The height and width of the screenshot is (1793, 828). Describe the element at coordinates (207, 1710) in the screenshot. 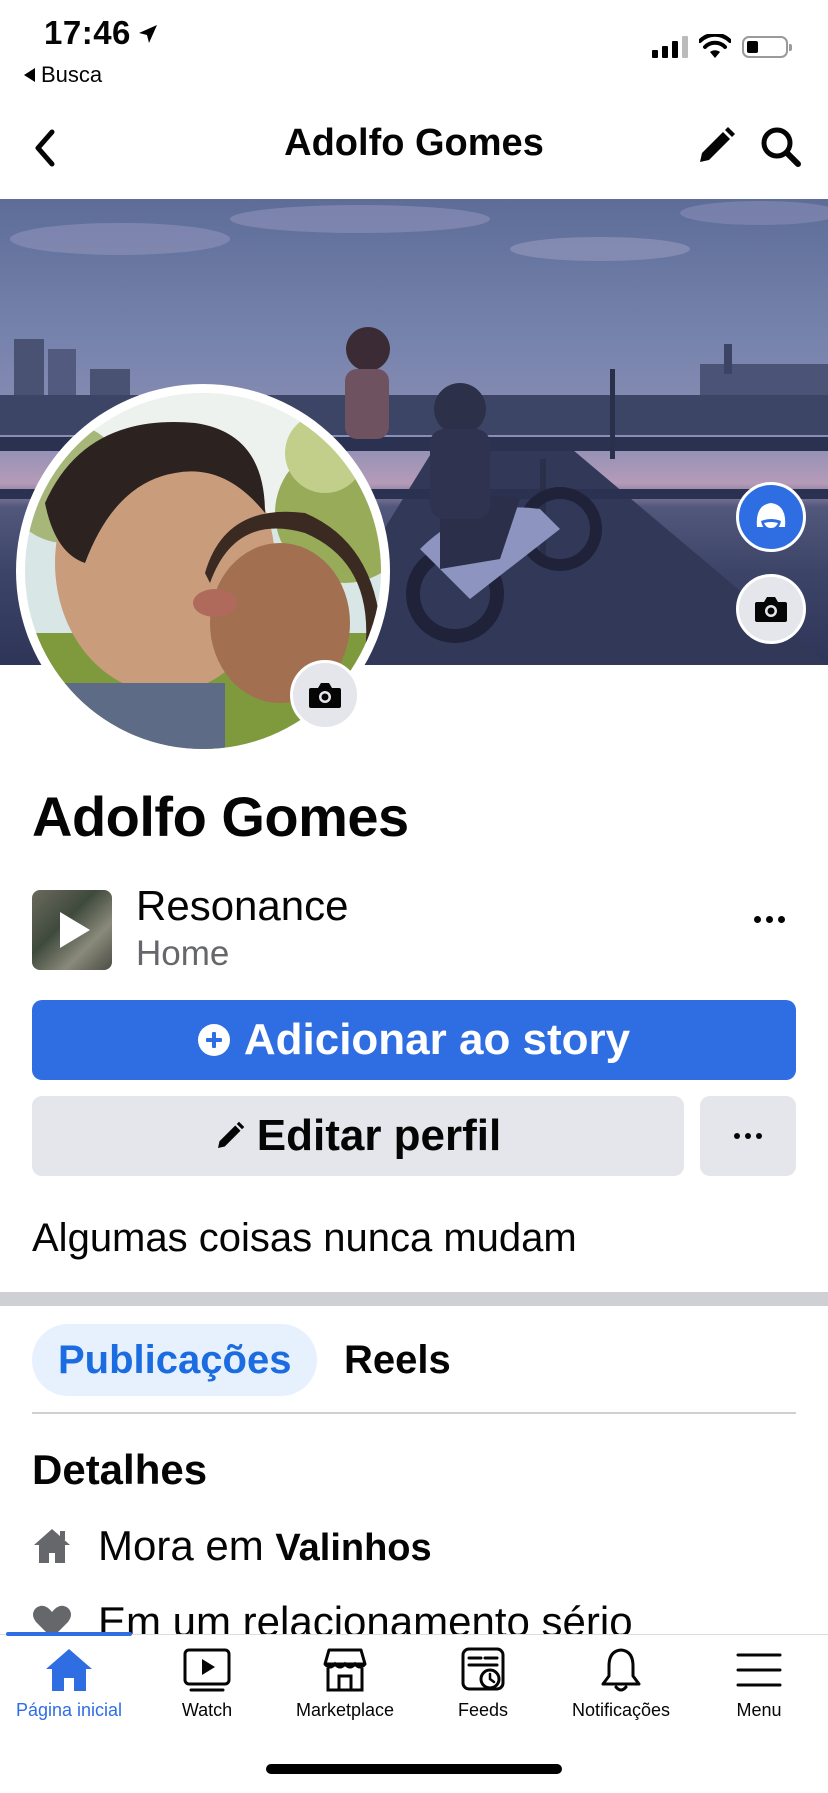

I see `tab-watch-label: Watch` at that location.